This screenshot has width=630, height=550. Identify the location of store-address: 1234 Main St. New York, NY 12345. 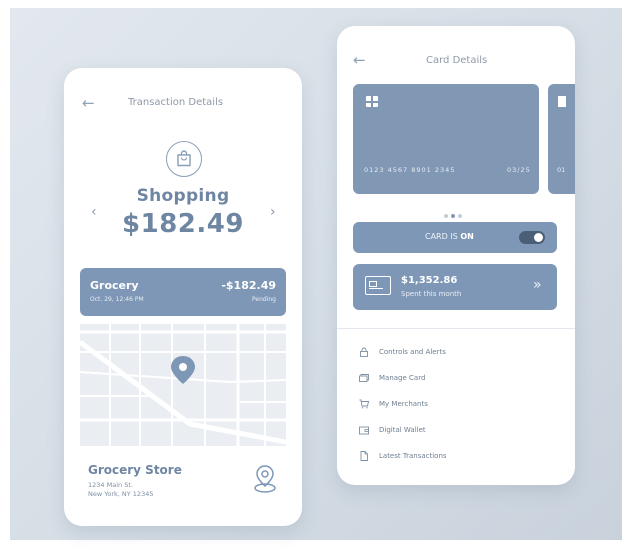
(120, 490).